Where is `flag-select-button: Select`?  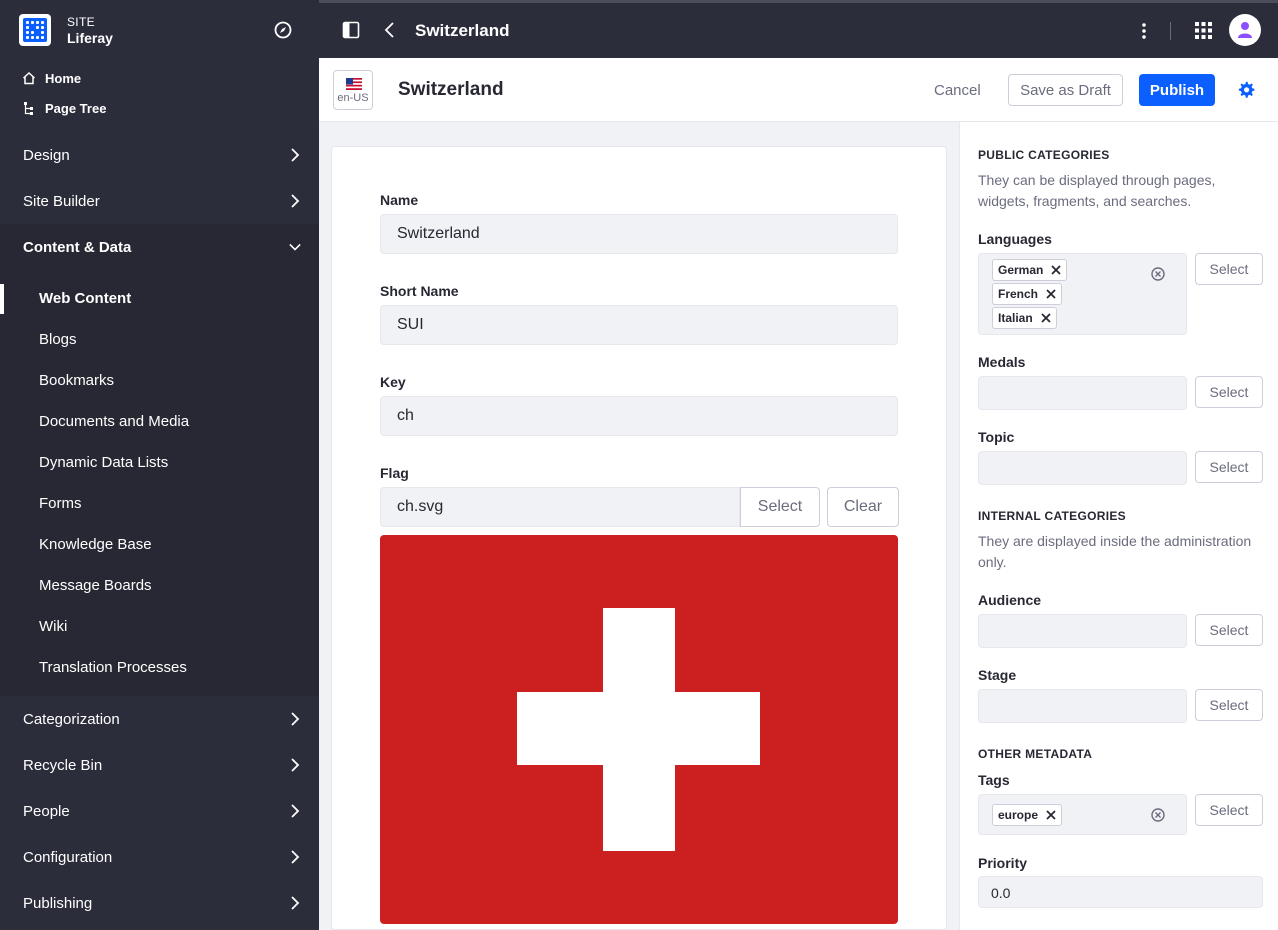
flag-select-button: Select is located at coordinates (780, 507).